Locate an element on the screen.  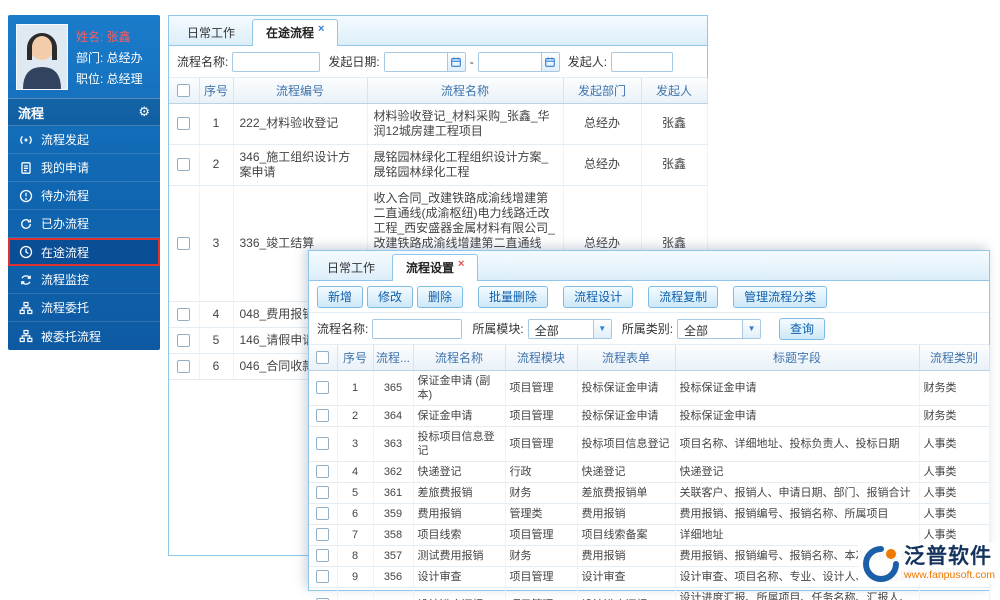
module-select: 全部 ▼ is located at coordinates (569, 328).